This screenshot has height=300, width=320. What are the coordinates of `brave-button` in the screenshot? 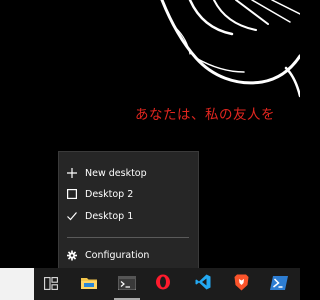 It's located at (241, 284).